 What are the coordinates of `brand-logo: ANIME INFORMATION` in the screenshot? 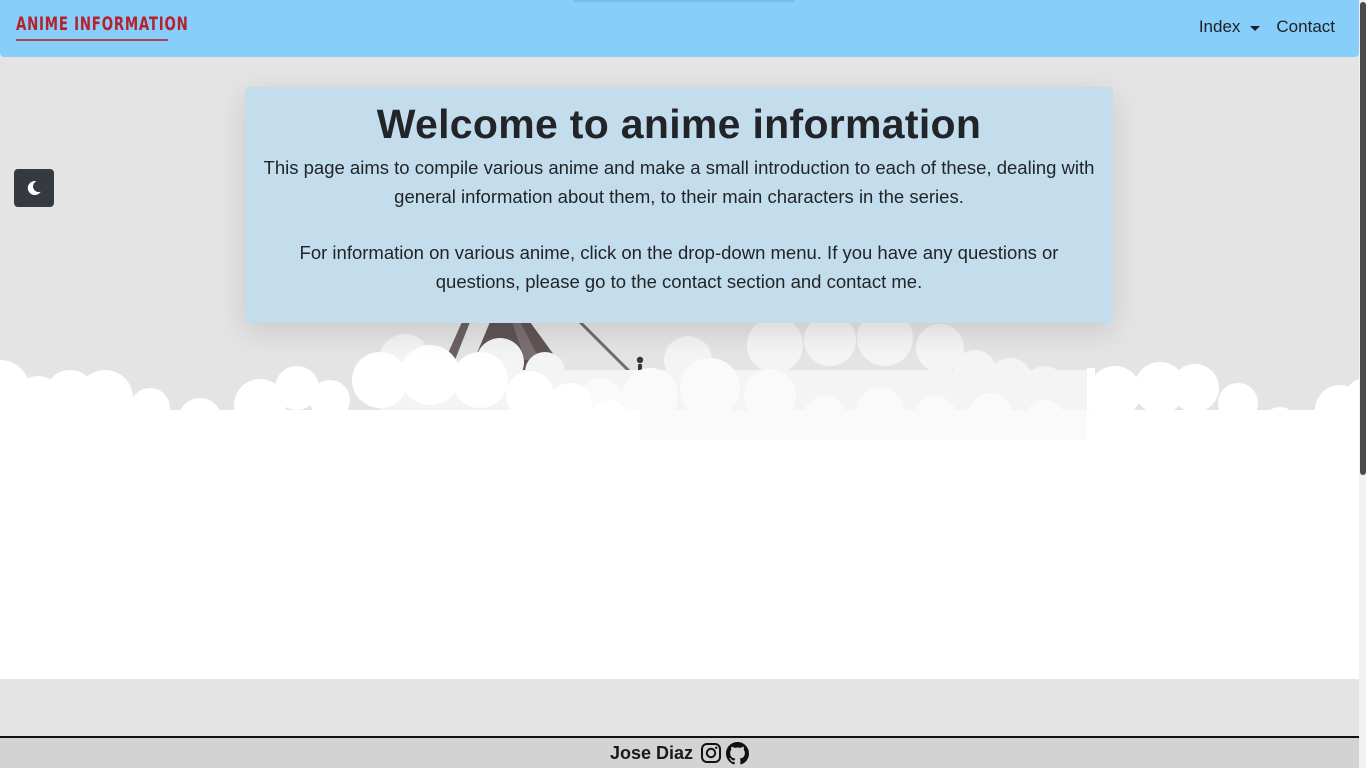 It's located at (102, 26).